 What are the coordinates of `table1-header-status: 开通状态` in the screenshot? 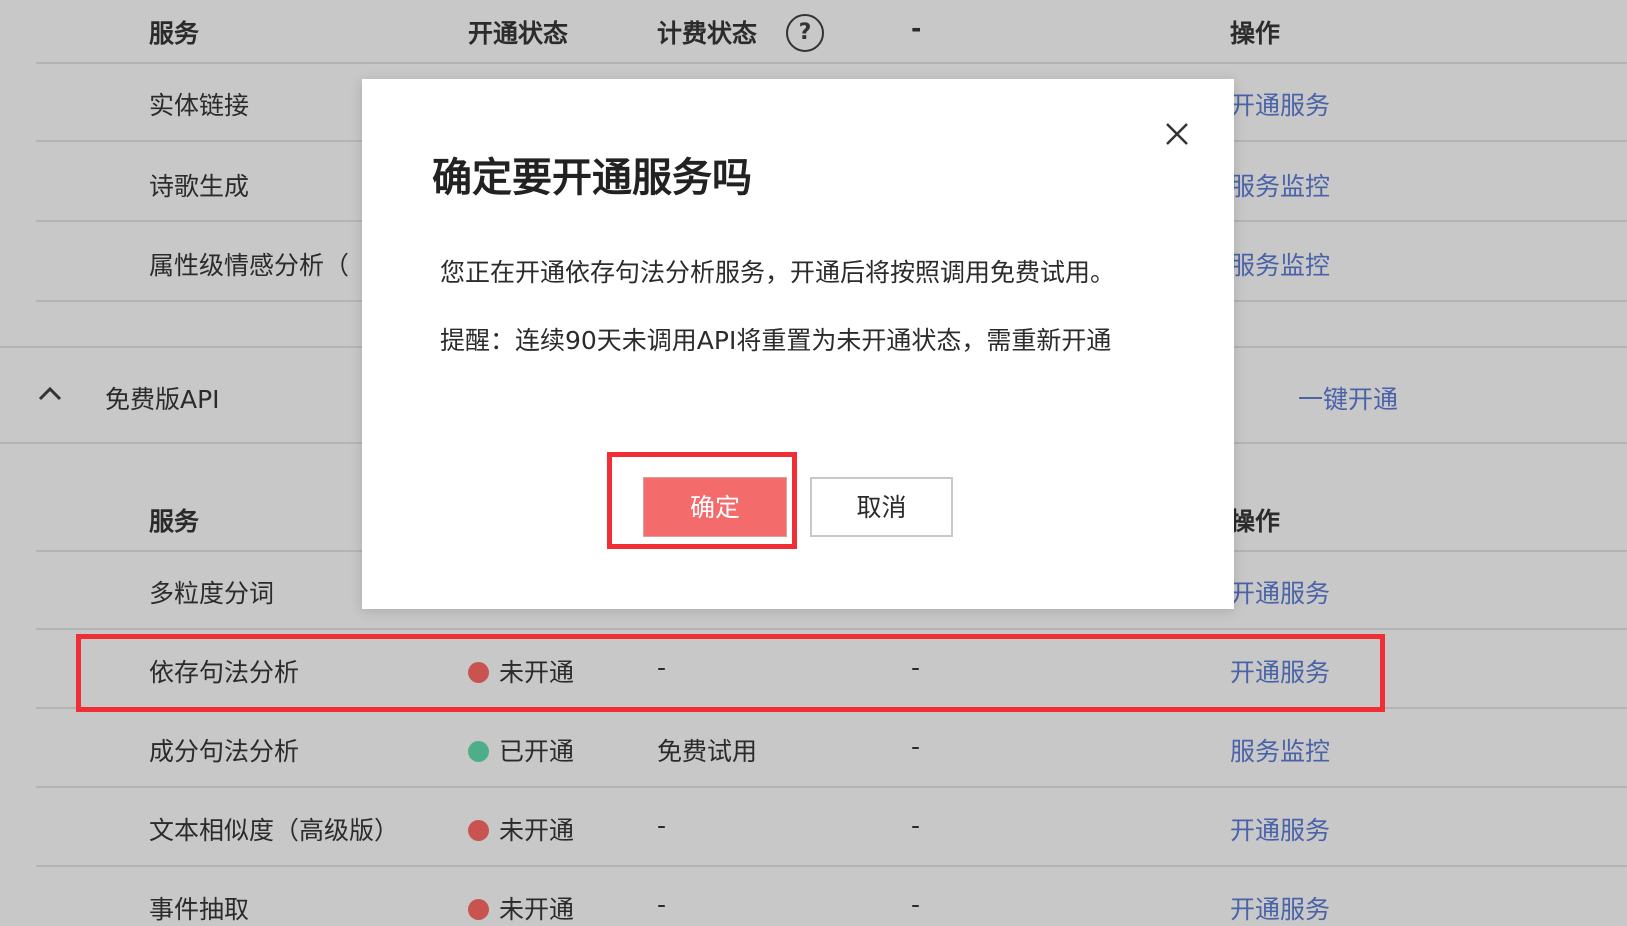 It's located at (518, 33).